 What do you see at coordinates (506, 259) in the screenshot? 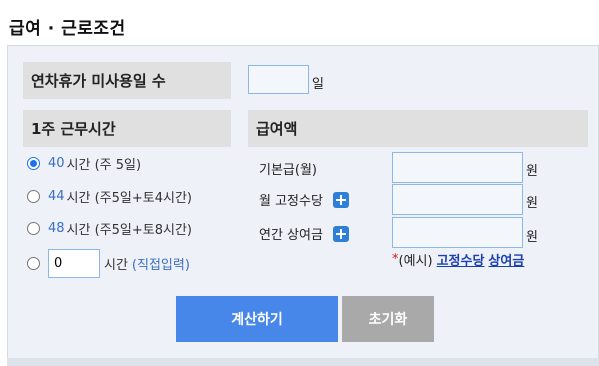
I see `bonus-example-link: 상여금` at bounding box center [506, 259].